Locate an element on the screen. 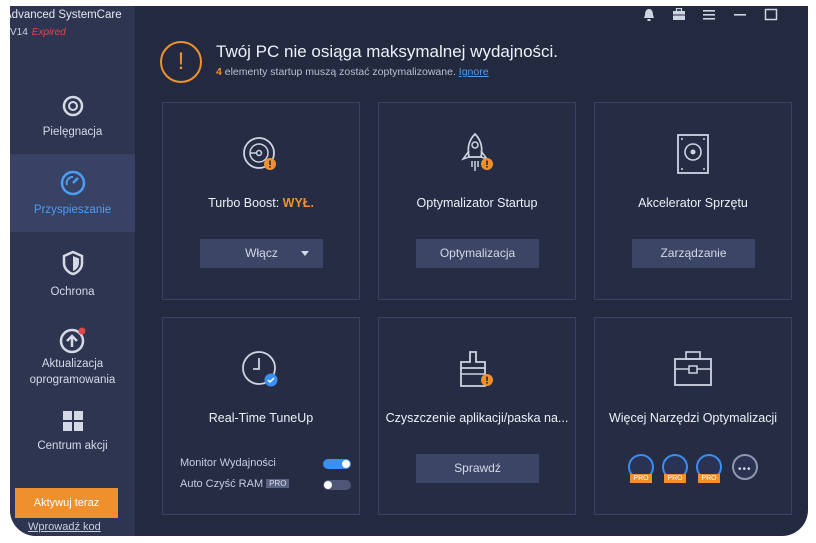 This screenshot has height=543, width=816. enable-turbo-button: Włącz is located at coordinates (261, 253).